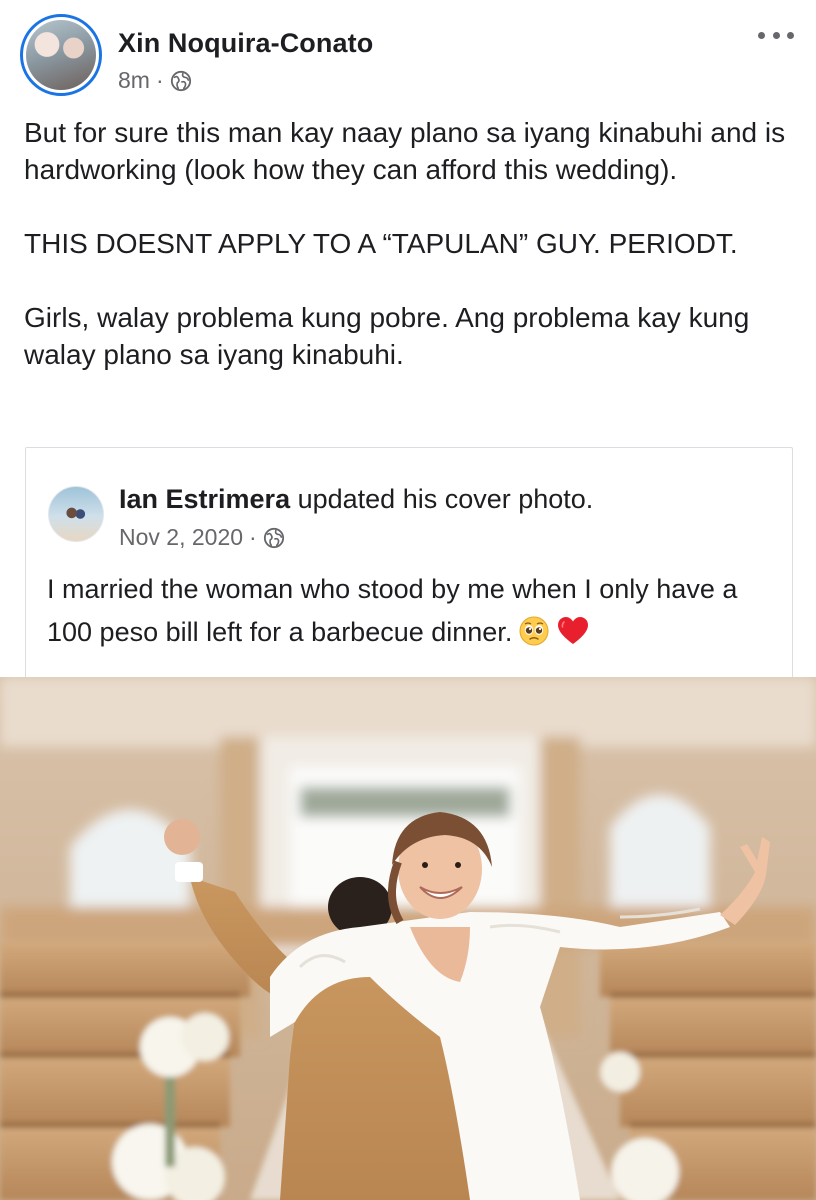  What do you see at coordinates (776, 35) in the screenshot?
I see `more-options-icon` at bounding box center [776, 35].